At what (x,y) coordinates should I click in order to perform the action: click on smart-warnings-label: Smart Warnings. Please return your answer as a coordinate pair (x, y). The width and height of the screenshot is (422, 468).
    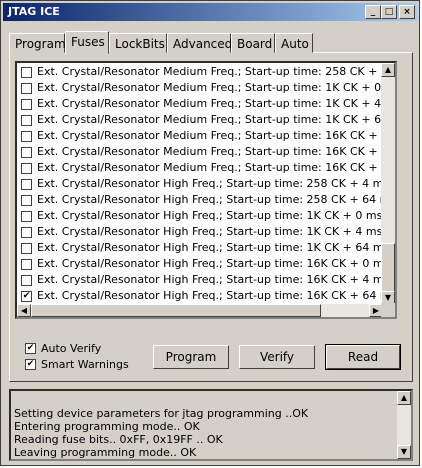
    Looking at the image, I should click on (85, 364).